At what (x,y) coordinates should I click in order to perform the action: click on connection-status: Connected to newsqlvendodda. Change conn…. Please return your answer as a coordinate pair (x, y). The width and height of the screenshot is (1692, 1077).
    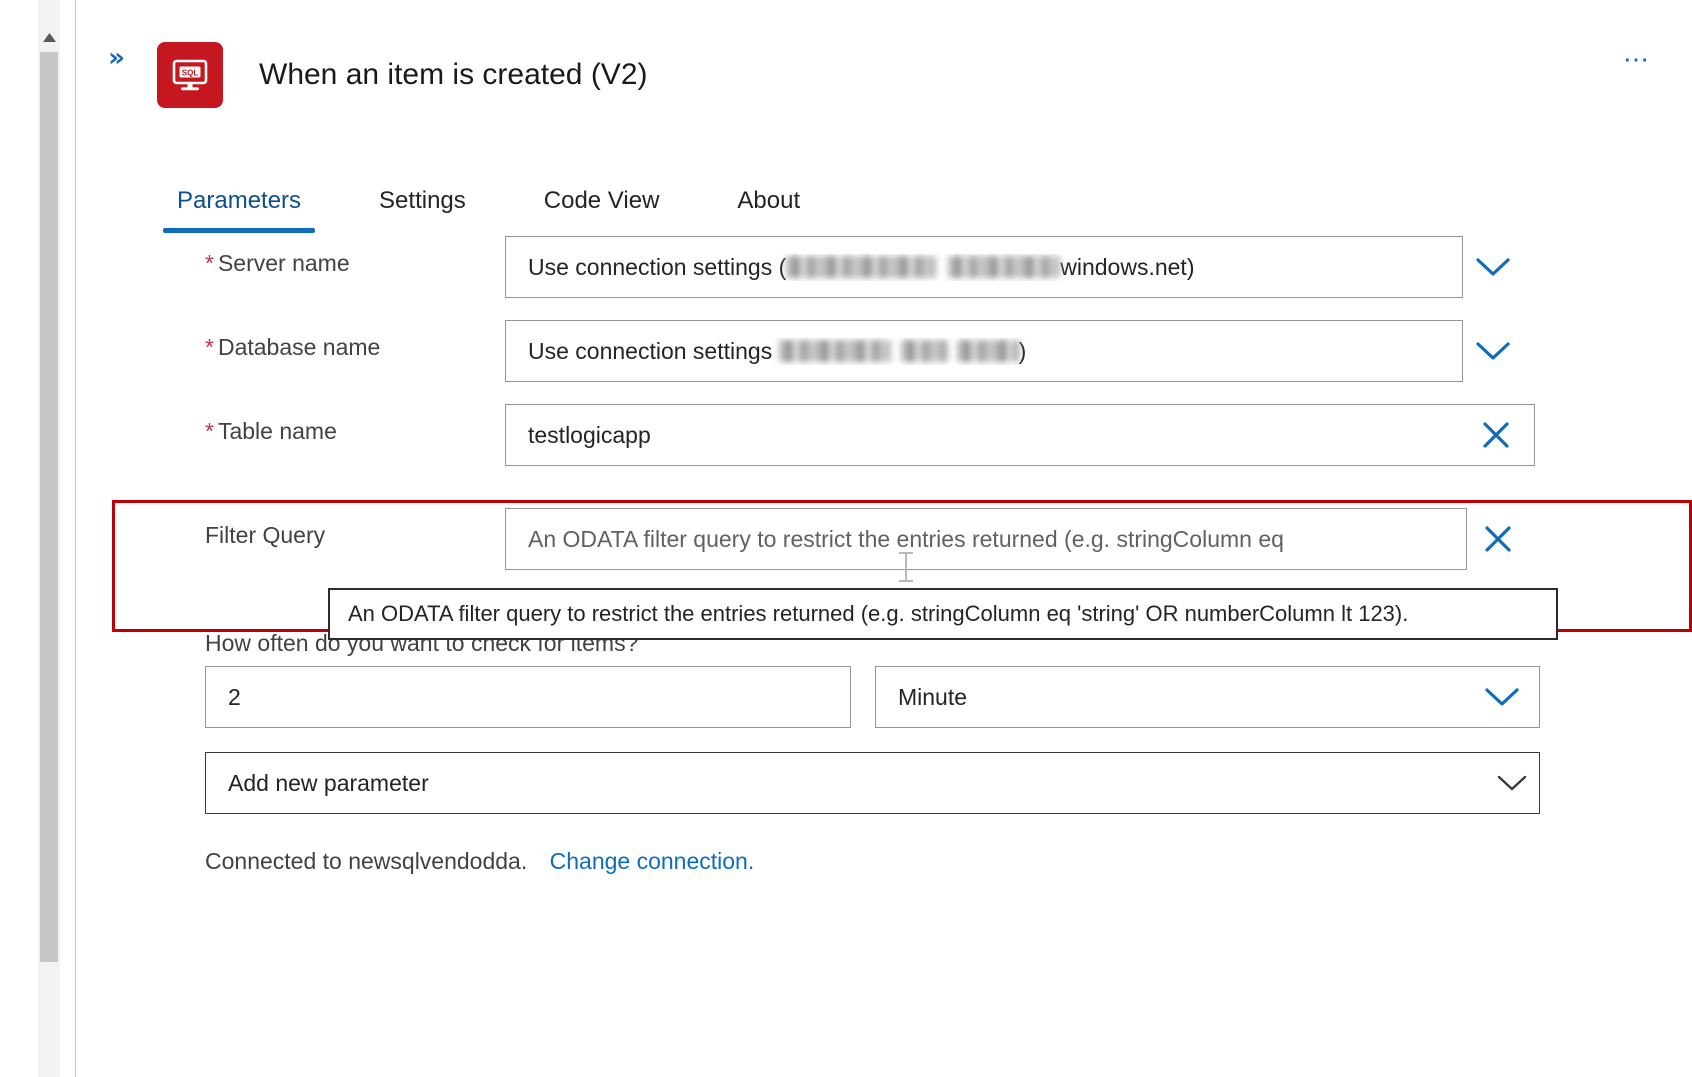
    Looking at the image, I should click on (479, 861).